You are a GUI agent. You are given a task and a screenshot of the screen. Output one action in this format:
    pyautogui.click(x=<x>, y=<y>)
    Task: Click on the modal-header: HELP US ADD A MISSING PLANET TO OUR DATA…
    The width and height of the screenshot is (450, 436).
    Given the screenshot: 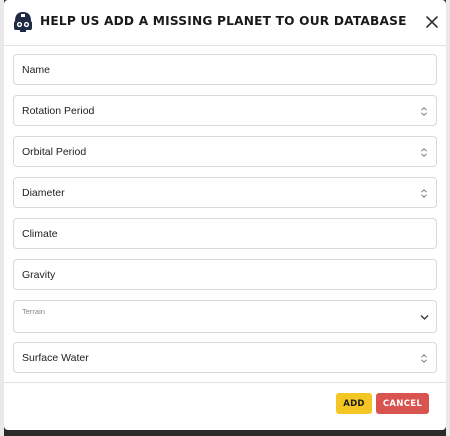 What is the action you would take?
    pyautogui.click(x=225, y=23)
    